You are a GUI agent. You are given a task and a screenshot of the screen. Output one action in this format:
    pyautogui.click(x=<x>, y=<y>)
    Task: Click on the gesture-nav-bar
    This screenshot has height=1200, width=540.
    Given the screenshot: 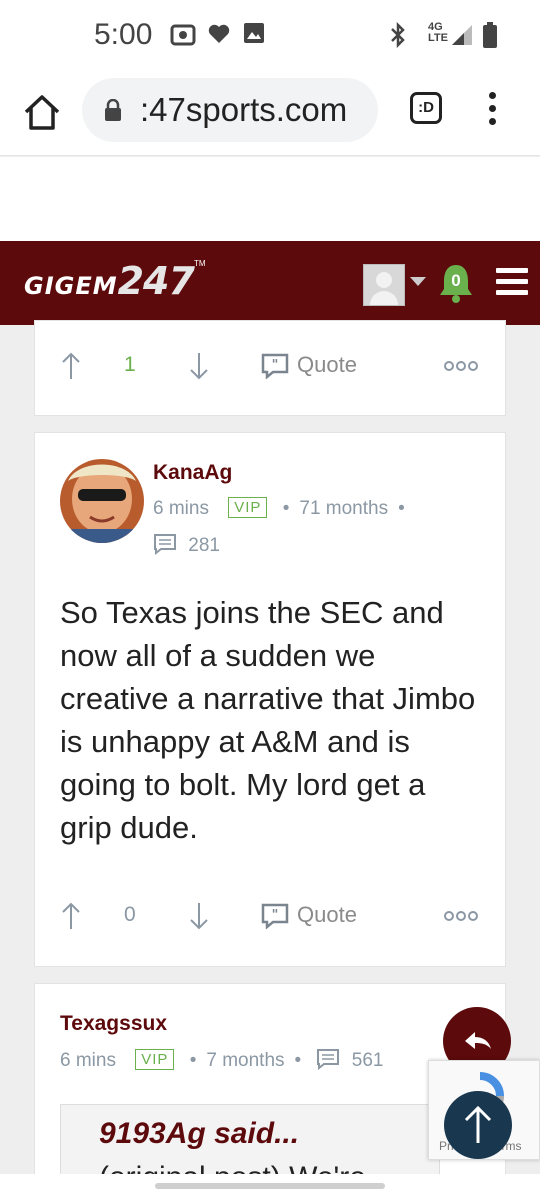 What is the action you would take?
    pyautogui.click(x=270, y=1187)
    